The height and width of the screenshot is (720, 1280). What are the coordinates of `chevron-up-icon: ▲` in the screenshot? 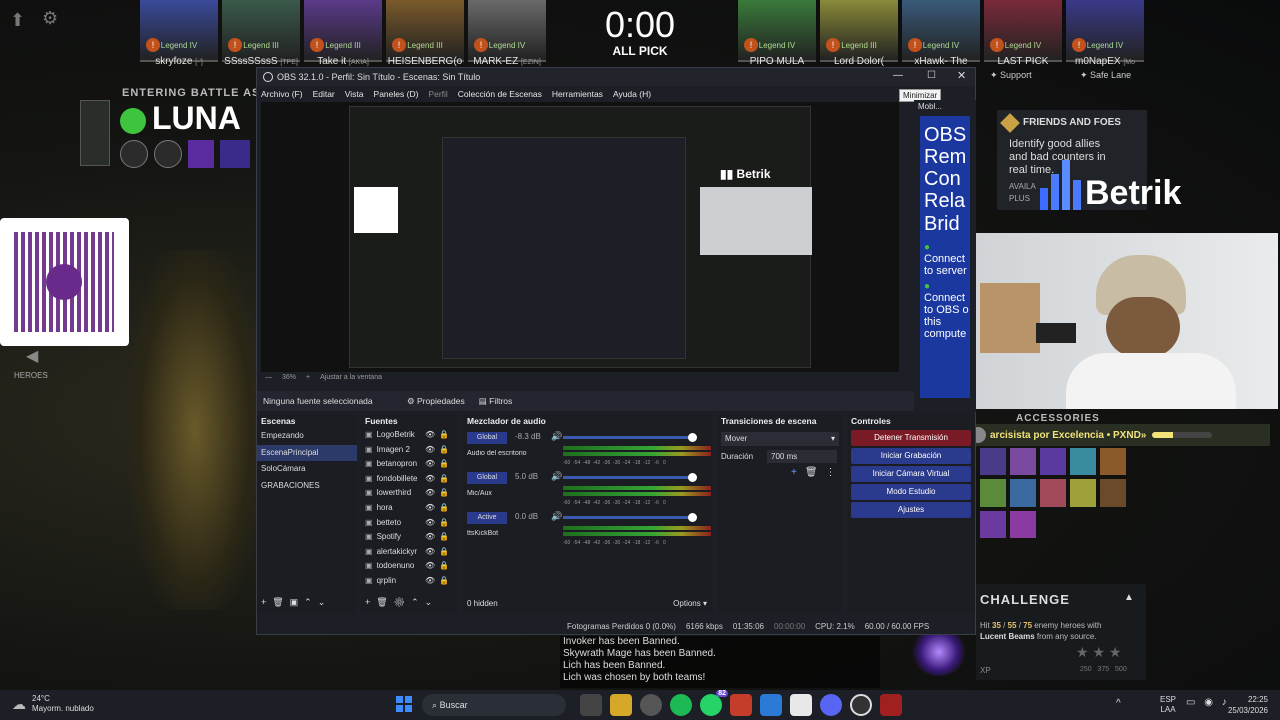 It's located at (1129, 597).